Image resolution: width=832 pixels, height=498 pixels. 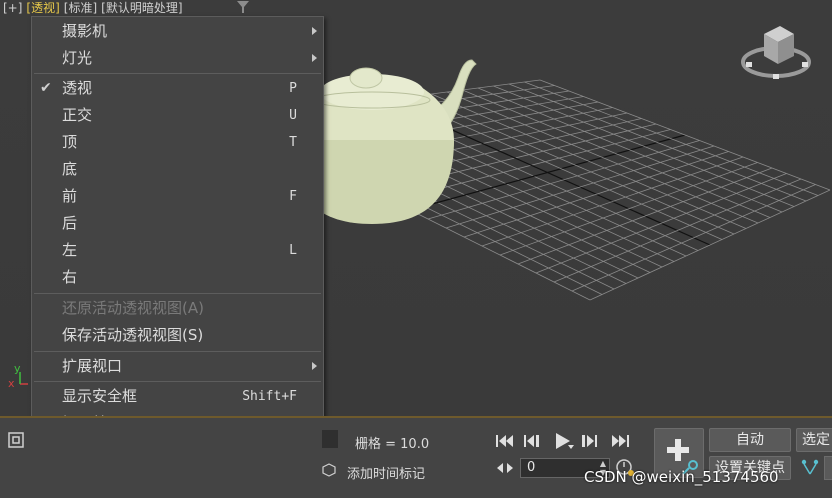 I want to click on menu-item-10: 还原活动透视视图(A), so click(x=177, y=308).